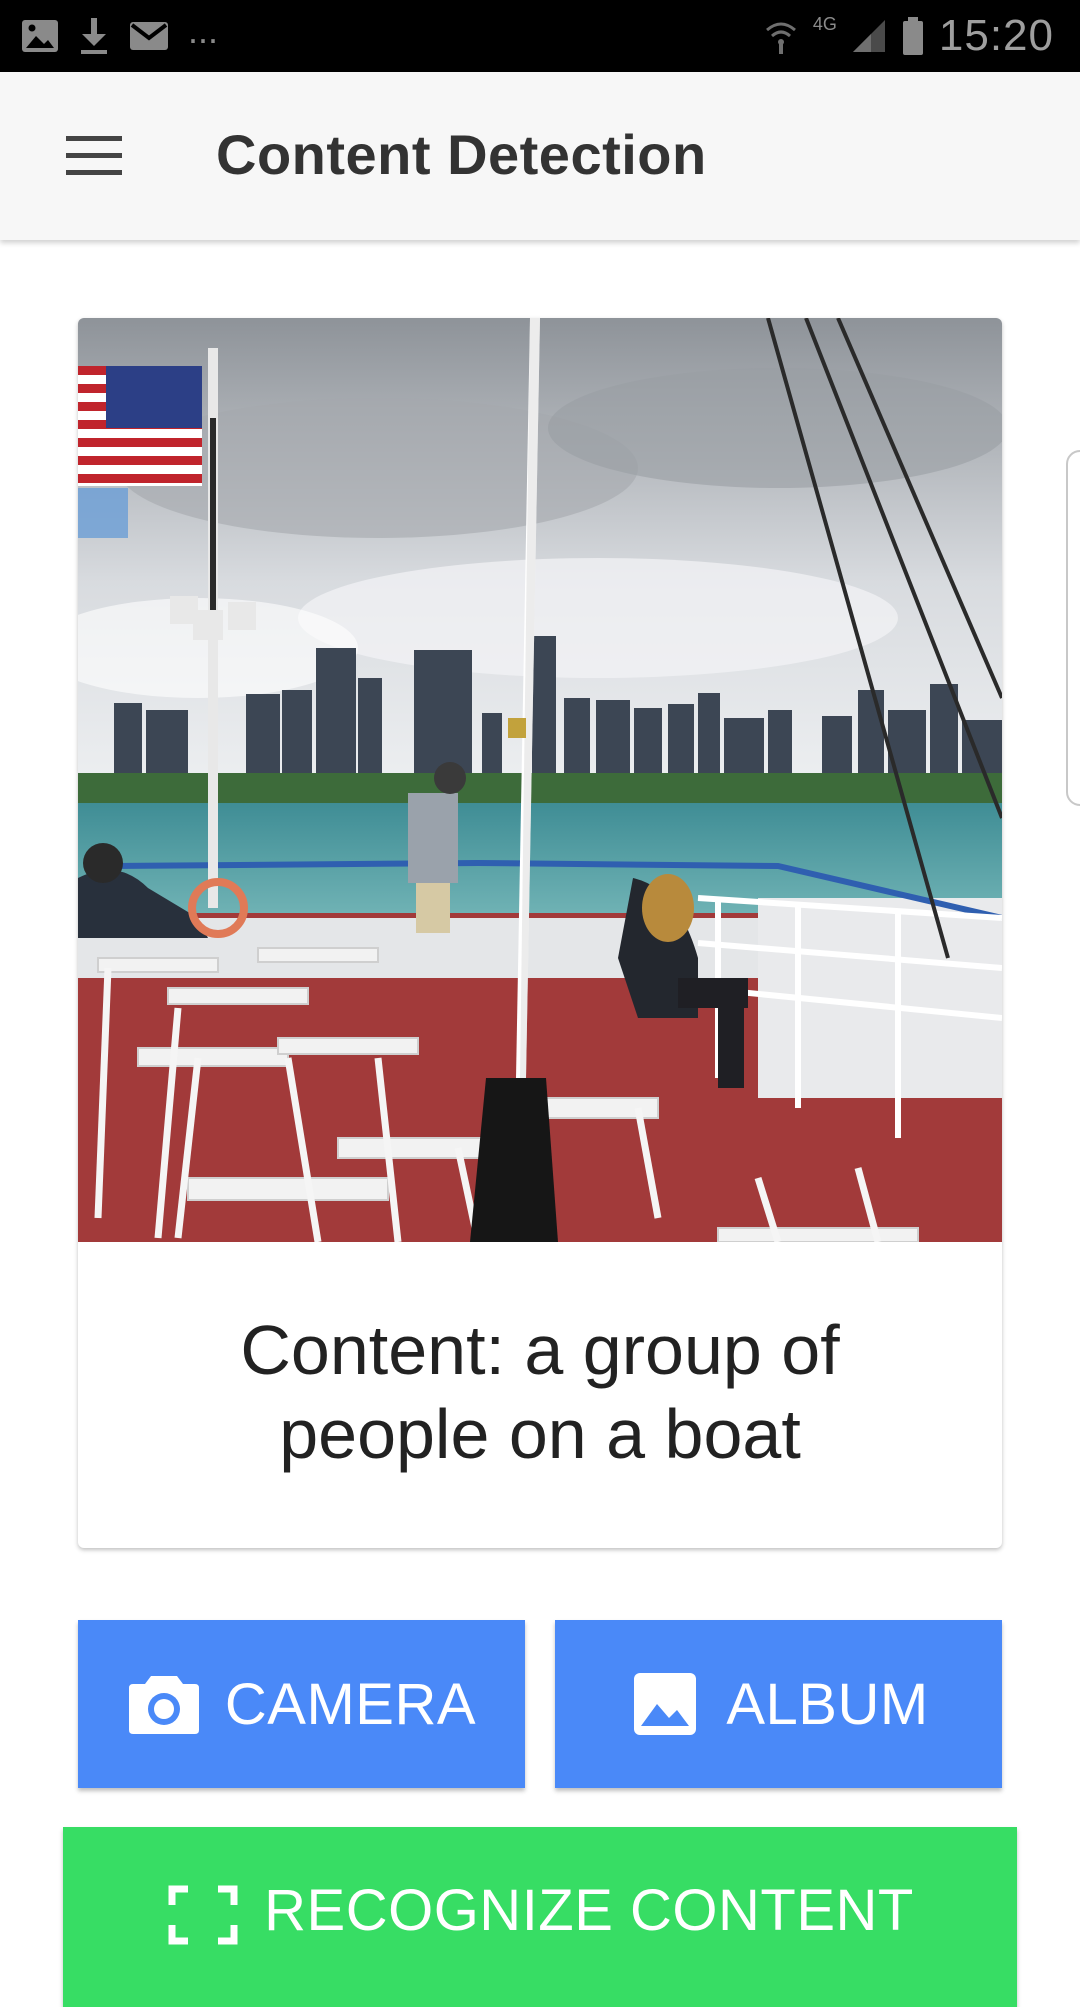 The width and height of the screenshot is (1080, 2007). What do you see at coordinates (540, 36) in the screenshot?
I see `status-bar: ... 4G 15:20` at bounding box center [540, 36].